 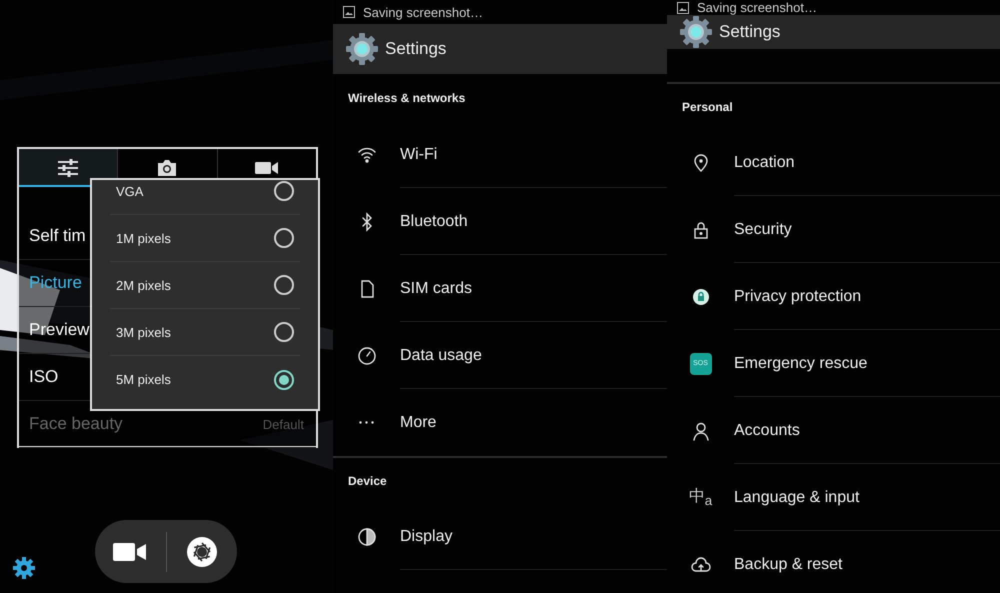 What do you see at coordinates (205, 238) in the screenshot?
I see `picture-size-option: 1M pixels` at bounding box center [205, 238].